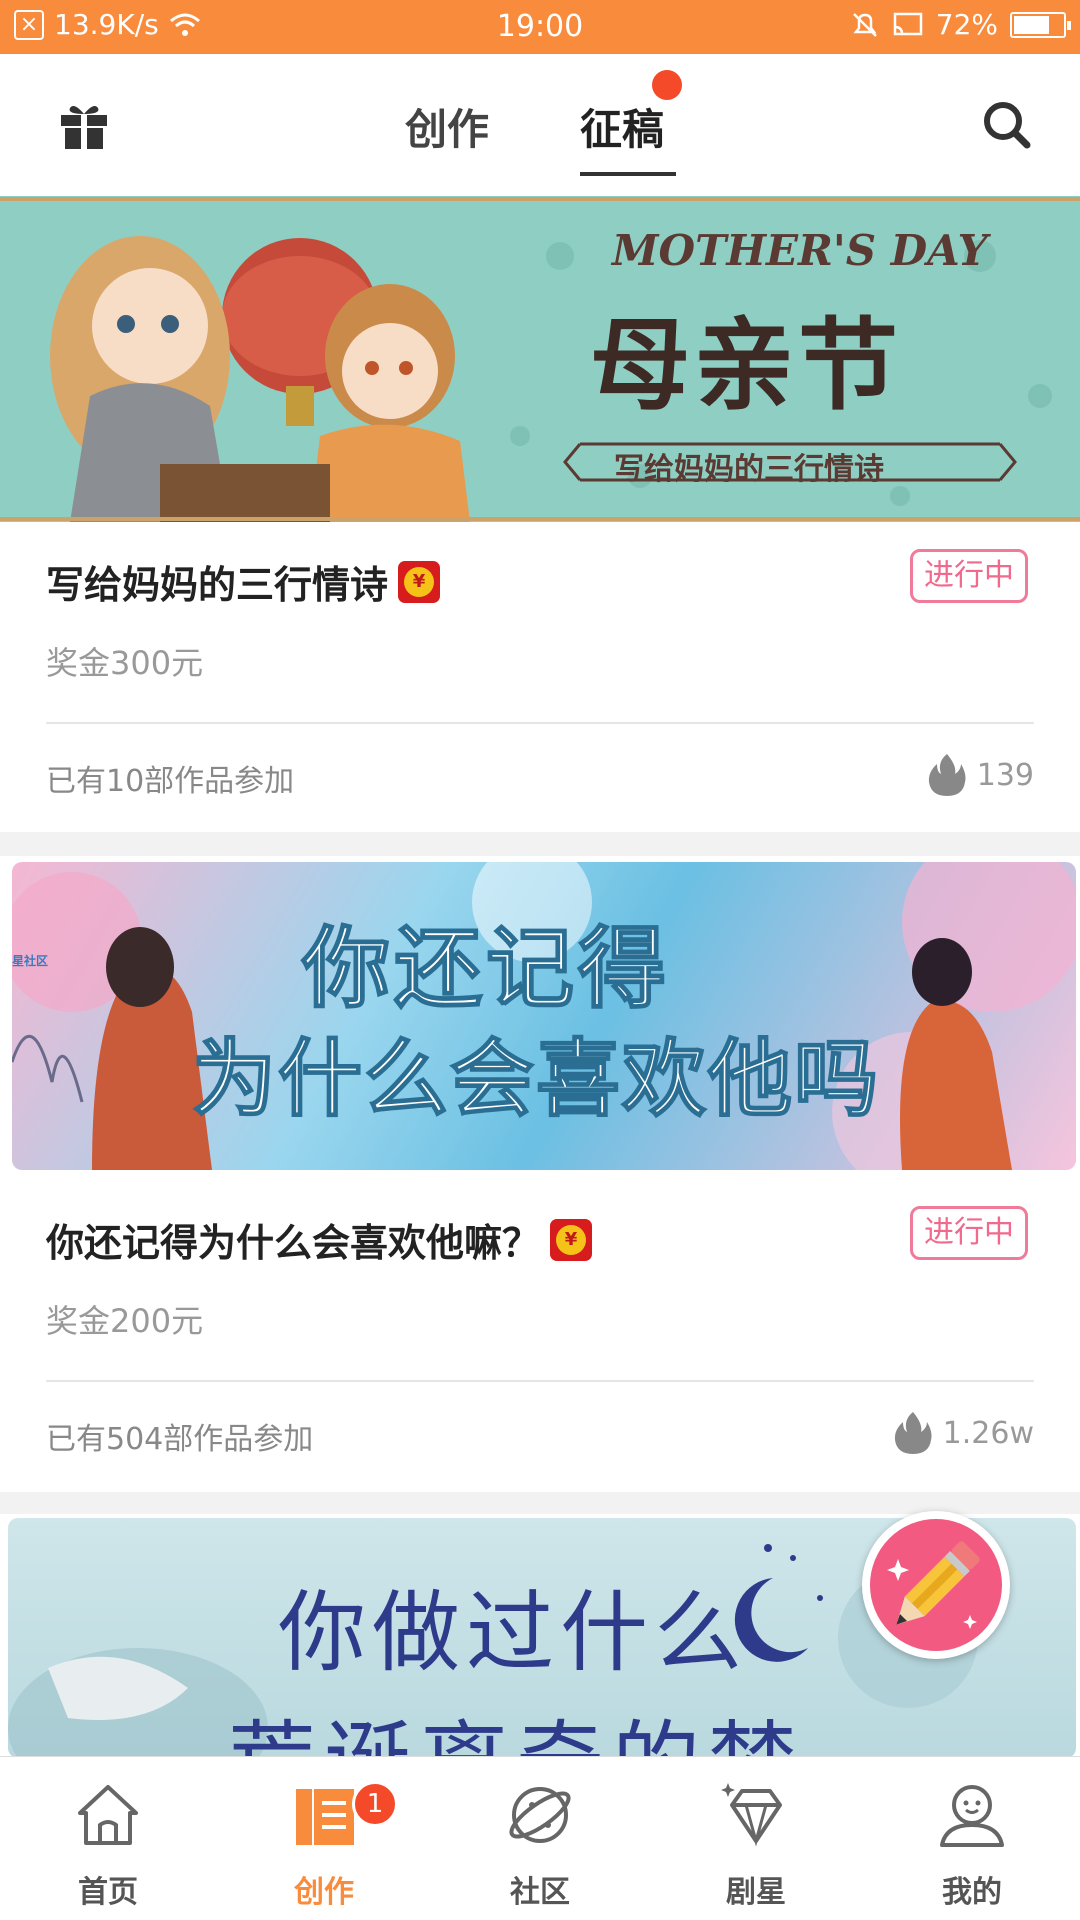 This screenshot has width=1080, height=1920. I want to click on heat-count: 1.26w, so click(963, 1433).